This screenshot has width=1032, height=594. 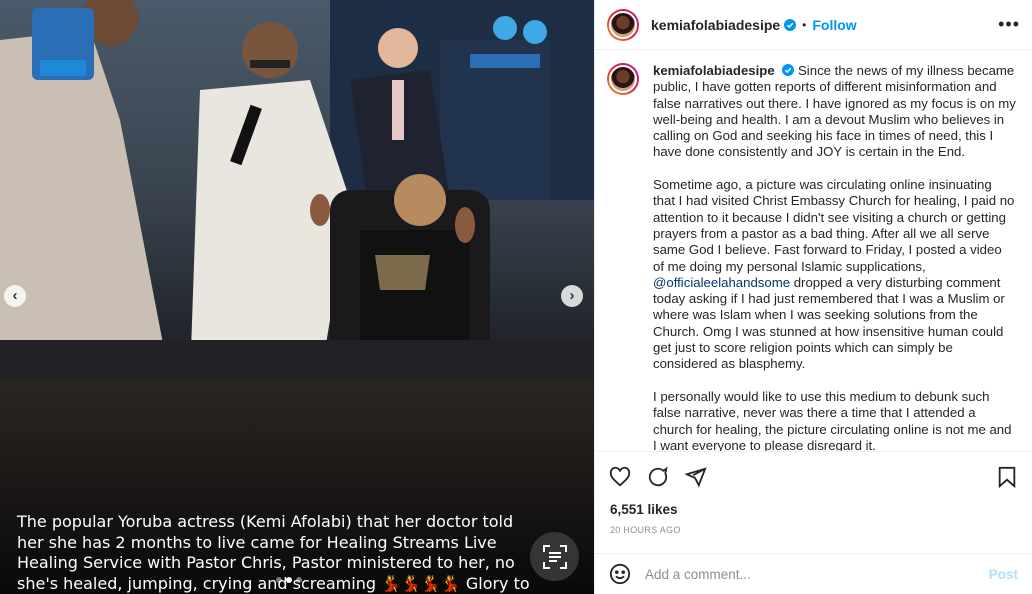 What do you see at coordinates (1007, 477) in the screenshot?
I see `bookmark-icon` at bounding box center [1007, 477].